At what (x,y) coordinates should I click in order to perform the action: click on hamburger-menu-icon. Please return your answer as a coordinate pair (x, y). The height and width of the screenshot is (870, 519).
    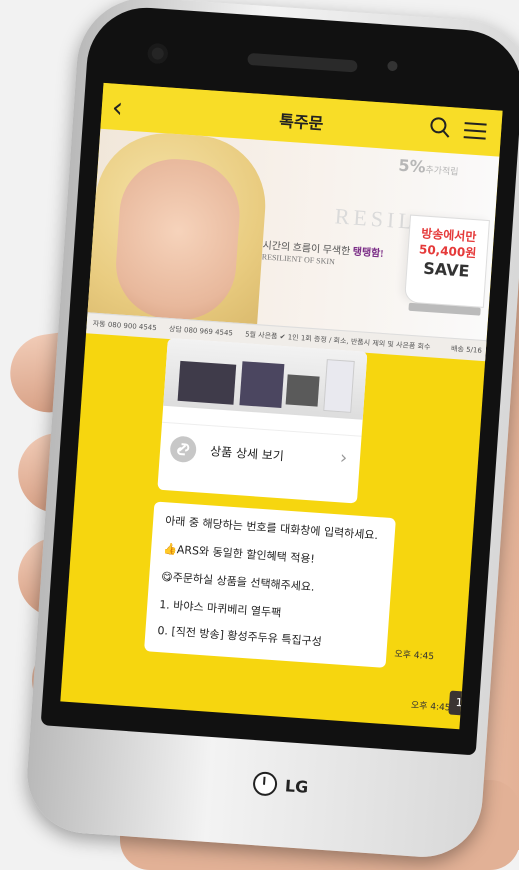
    Looking at the image, I should click on (475, 133).